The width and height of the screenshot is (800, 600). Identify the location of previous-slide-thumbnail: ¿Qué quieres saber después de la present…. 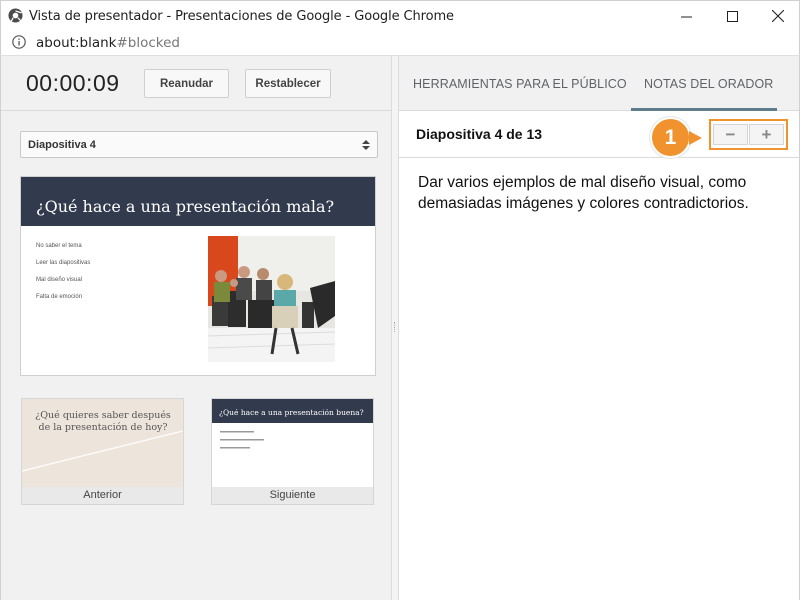
(102, 451).